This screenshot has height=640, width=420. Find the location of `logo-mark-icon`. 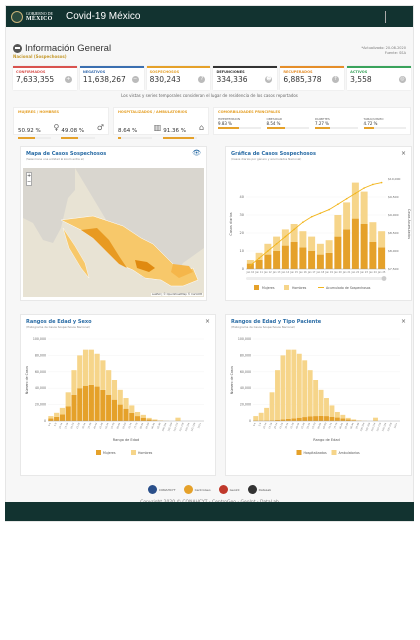

logo-mark-icon is located at coordinates (252, 489).